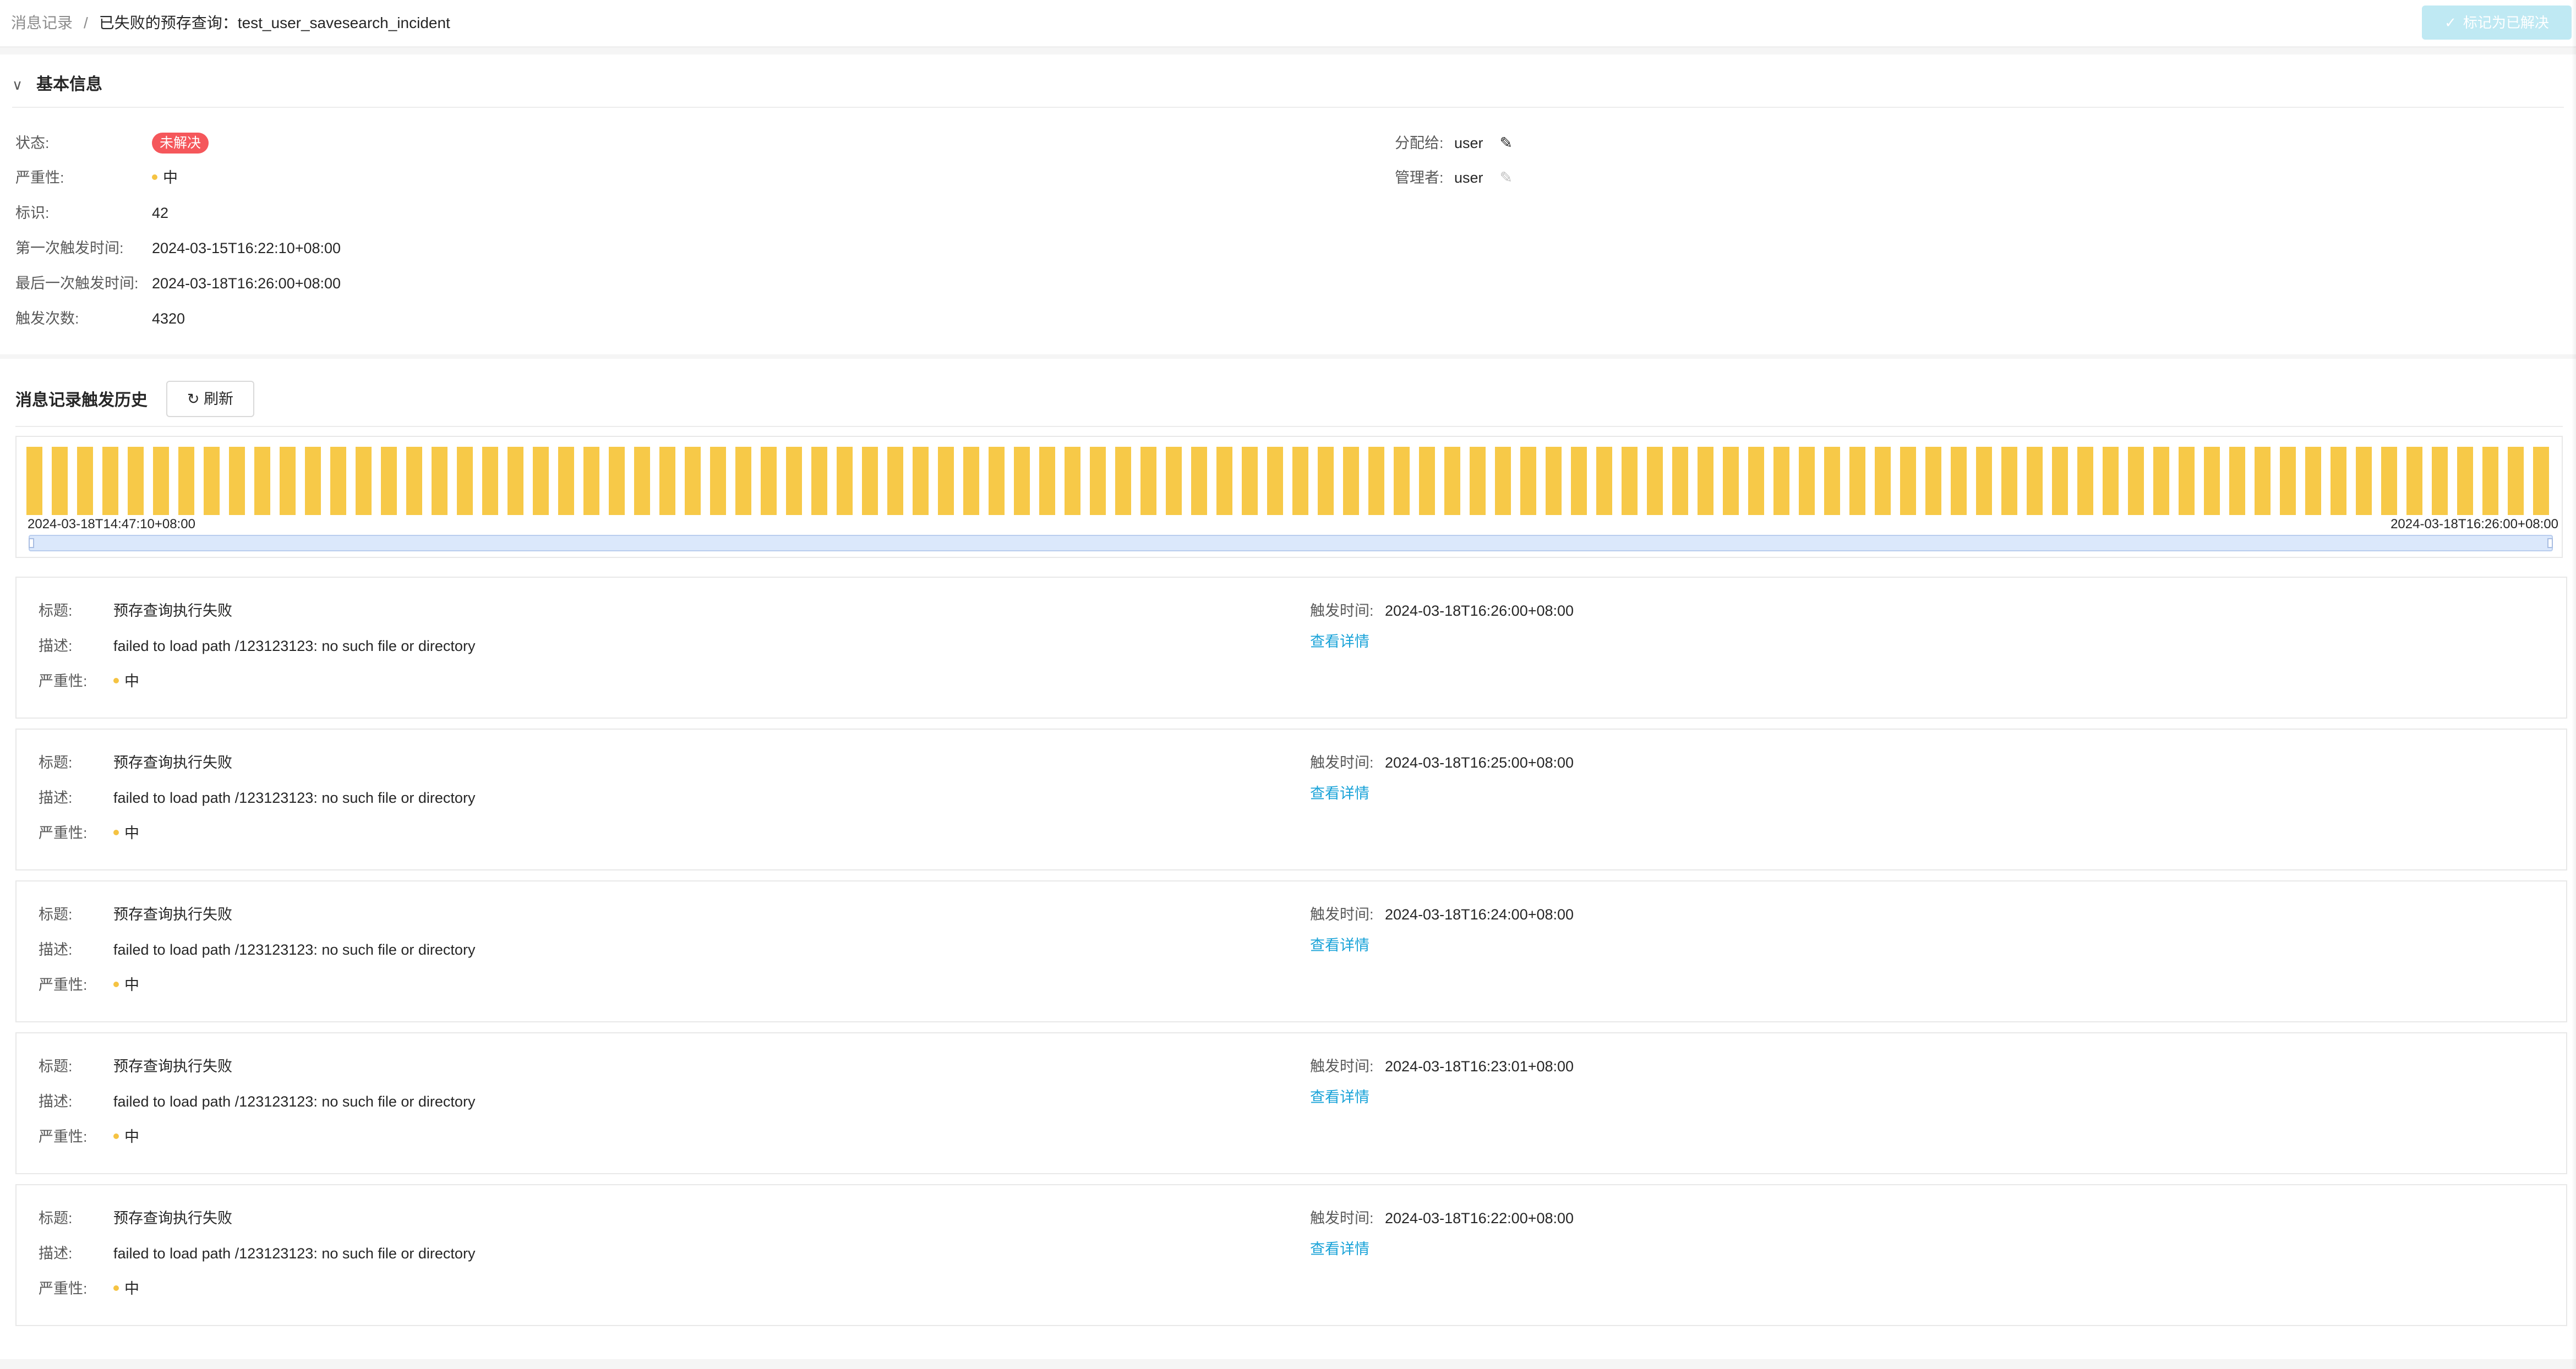 This screenshot has width=2576, height=1369. What do you see at coordinates (47, 318) in the screenshot?
I see `trigger-count-label: 触发次数:` at bounding box center [47, 318].